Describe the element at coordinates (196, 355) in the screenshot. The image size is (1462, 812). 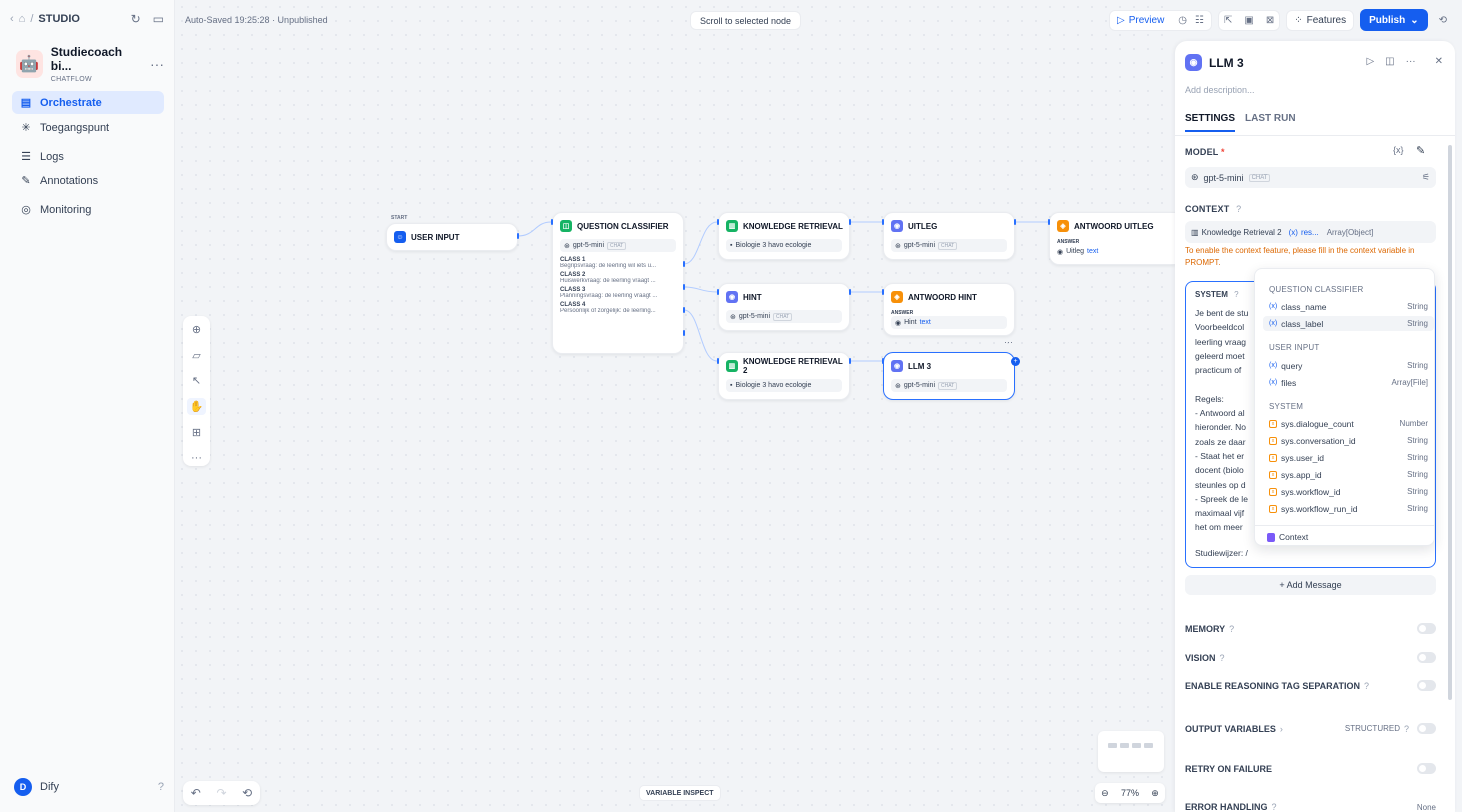
I see `add-note-icon: ▱` at that location.